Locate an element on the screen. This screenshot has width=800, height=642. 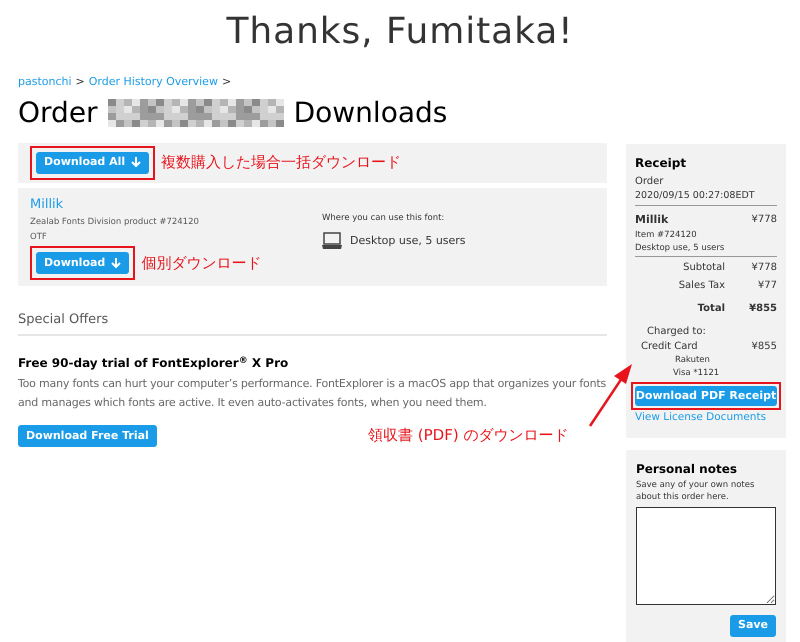
notes-field is located at coordinates (706, 555).